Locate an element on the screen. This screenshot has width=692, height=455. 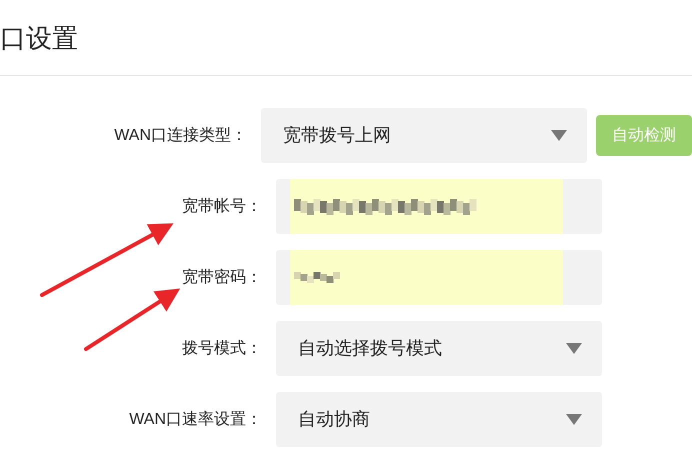
field-label: 宽带密码： is located at coordinates (222, 278).